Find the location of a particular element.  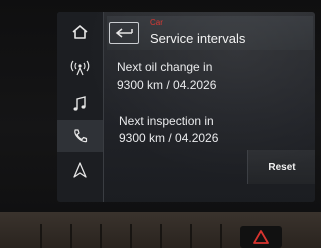

hazard-button is located at coordinates (261, 237).